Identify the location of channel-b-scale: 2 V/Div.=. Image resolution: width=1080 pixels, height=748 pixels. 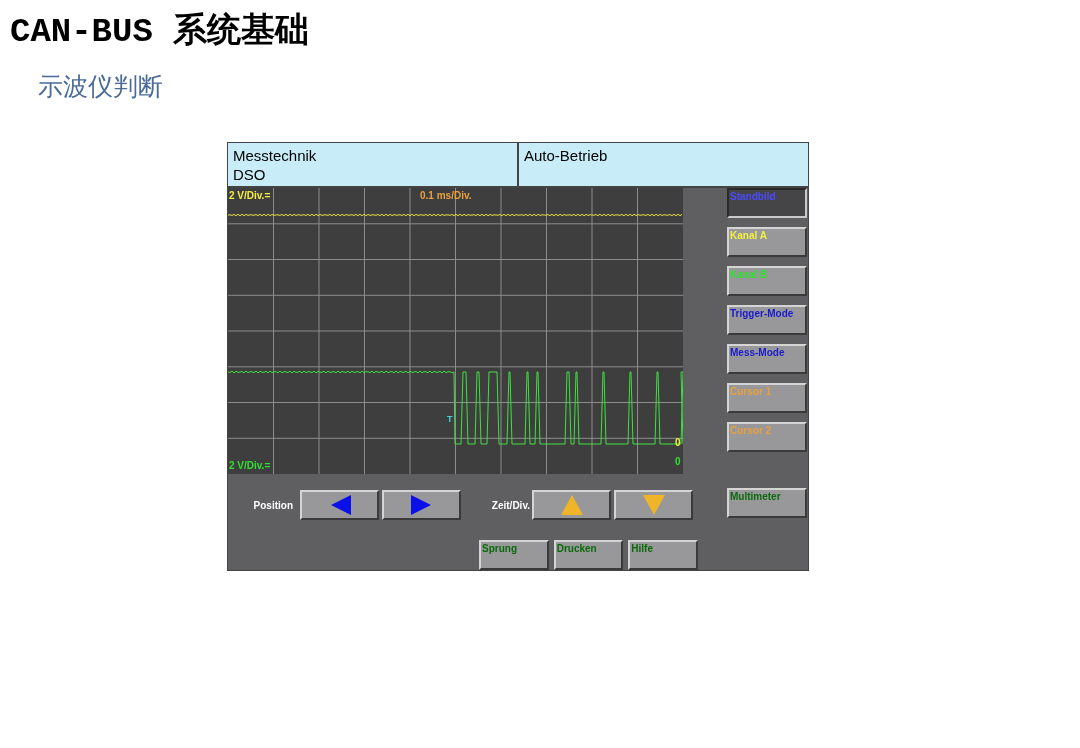
(250, 466).